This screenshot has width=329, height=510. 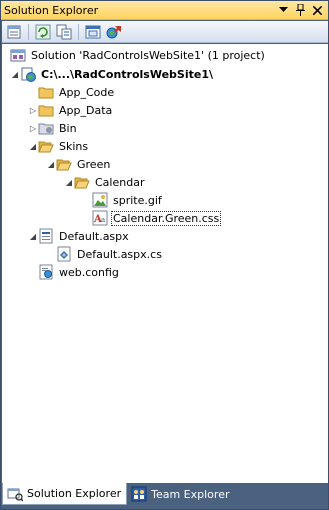 What do you see at coordinates (94, 164) in the screenshot?
I see `green-label: Green` at bounding box center [94, 164].